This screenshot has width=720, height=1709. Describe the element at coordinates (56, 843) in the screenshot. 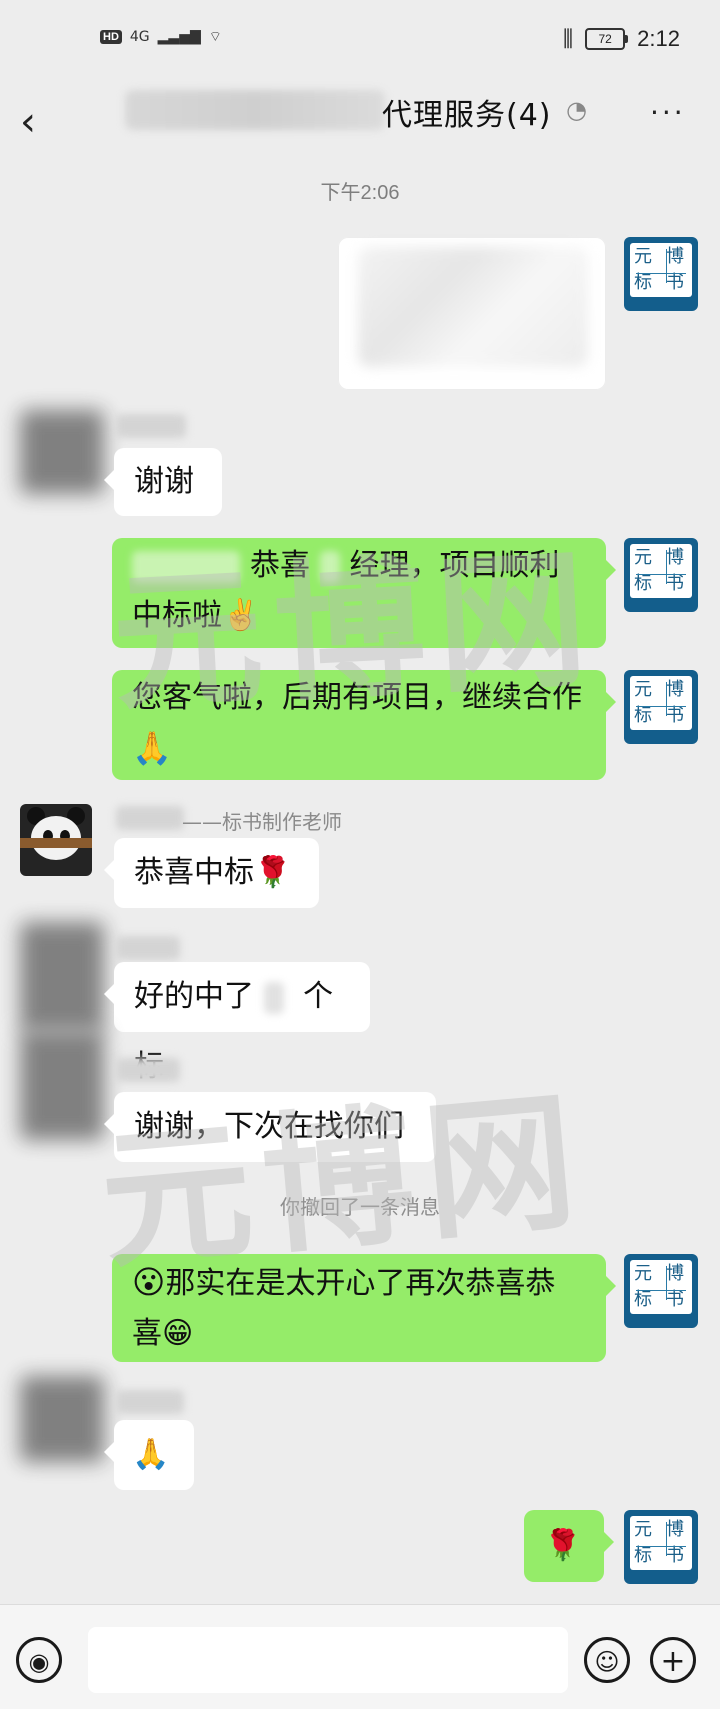

I see `panda-bar` at that location.